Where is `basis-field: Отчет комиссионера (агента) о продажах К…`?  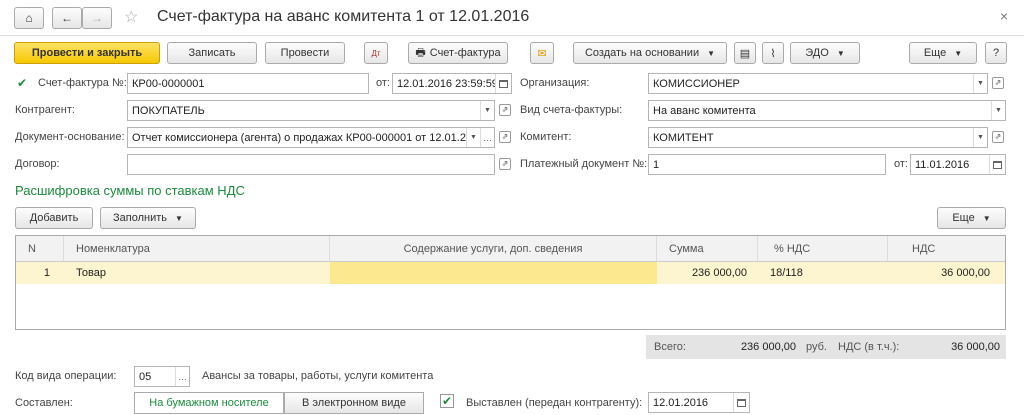 basis-field: Отчет комиссионера (агента) о продажах К… is located at coordinates (311, 137).